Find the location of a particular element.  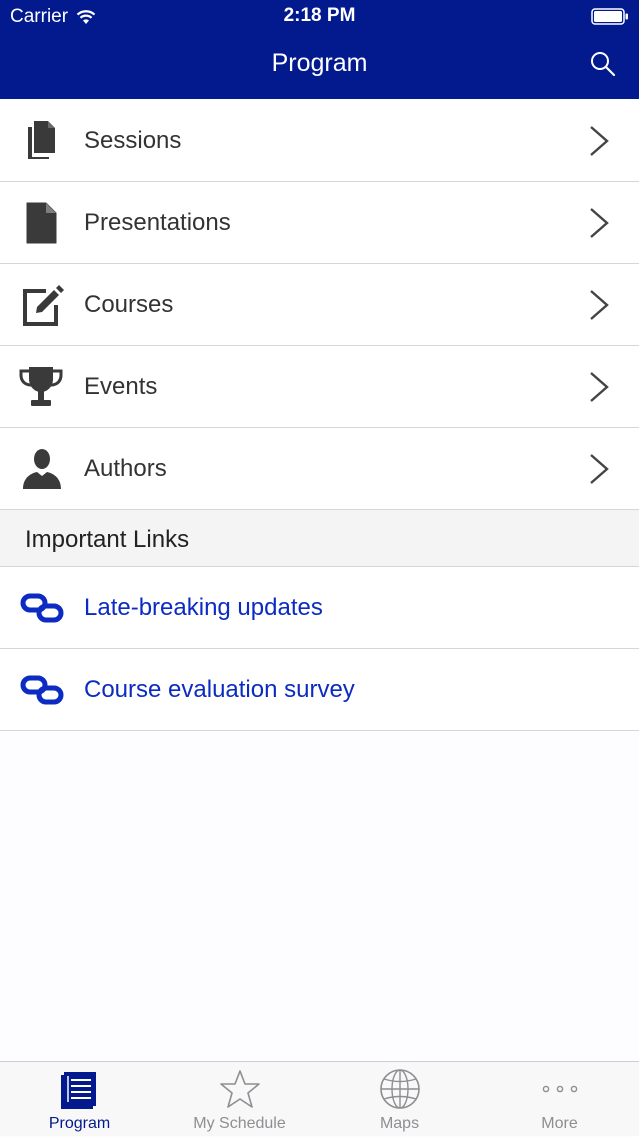

menu-item-presentations: Presentations is located at coordinates (319, 223).